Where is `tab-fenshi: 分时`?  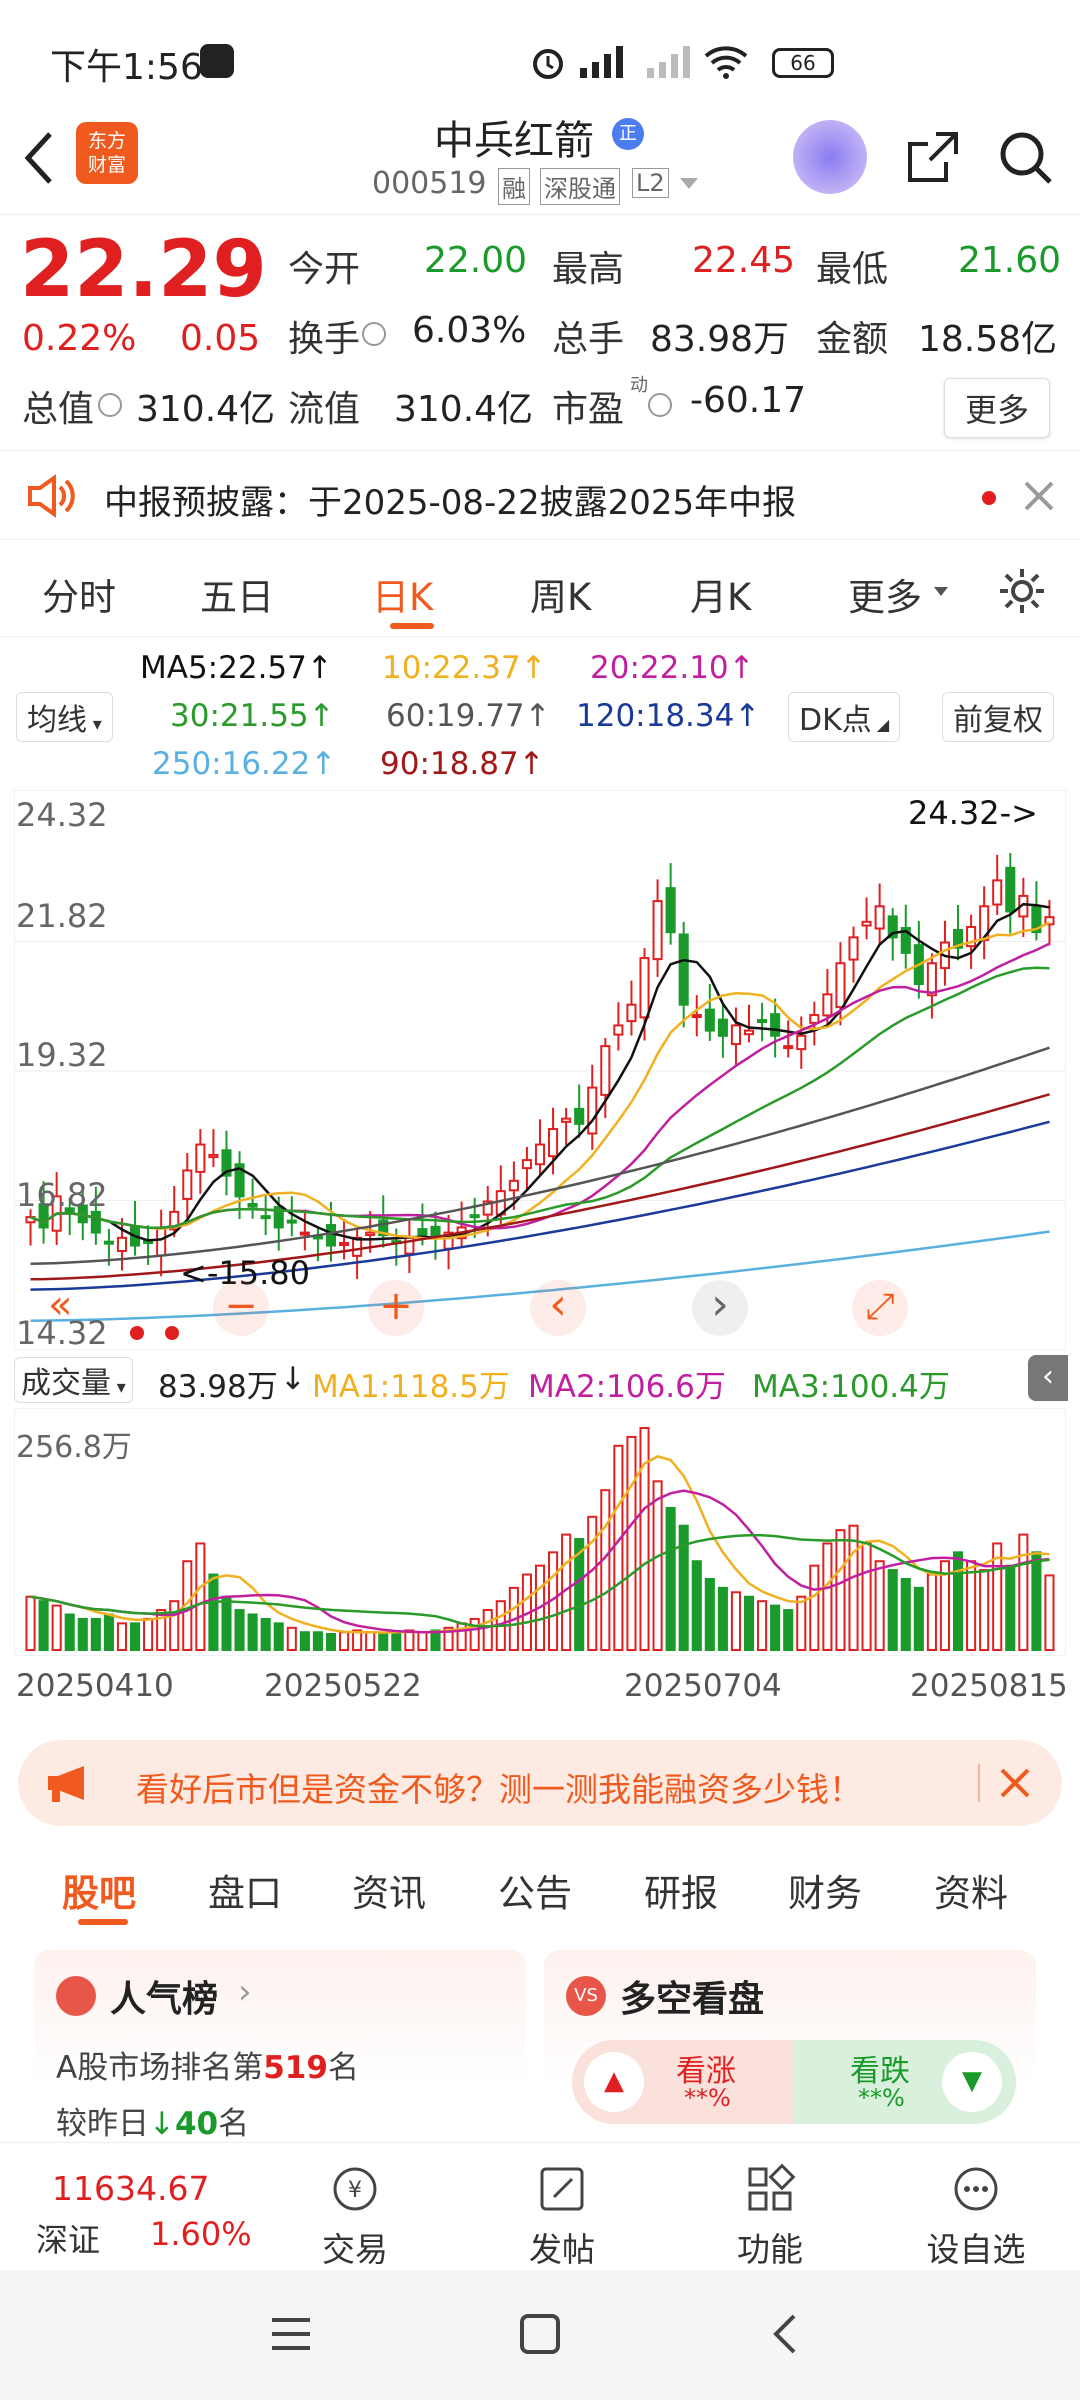 tab-fenshi: 分时 is located at coordinates (79, 594).